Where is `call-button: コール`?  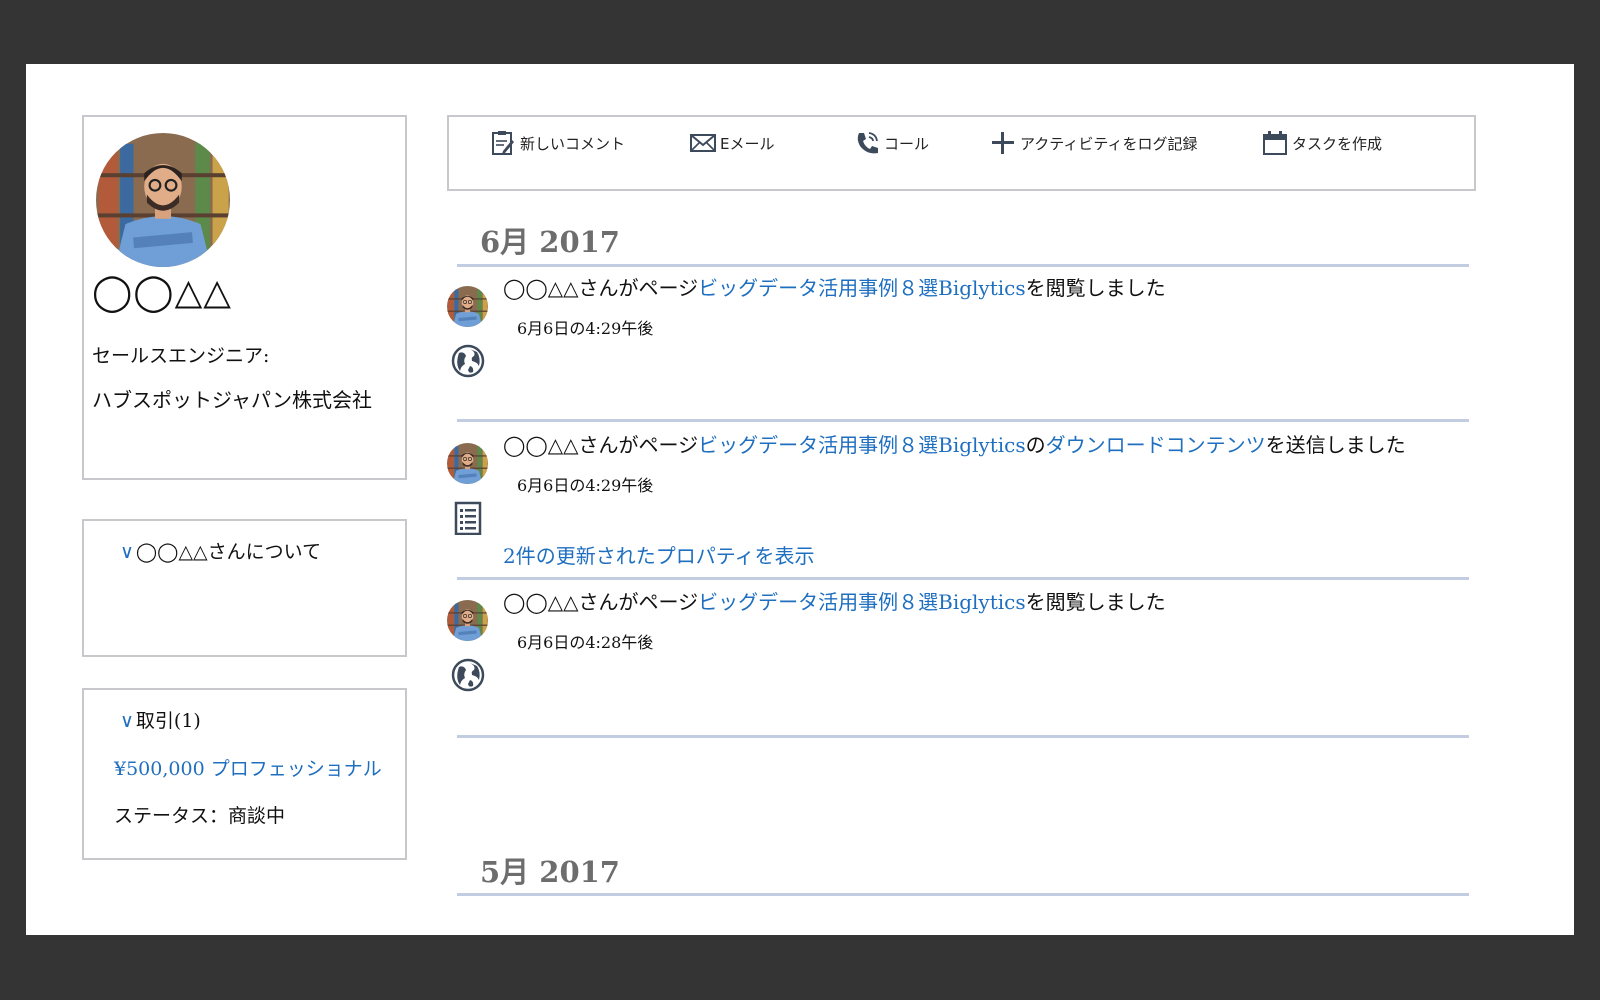
call-button: コール is located at coordinates (891, 143).